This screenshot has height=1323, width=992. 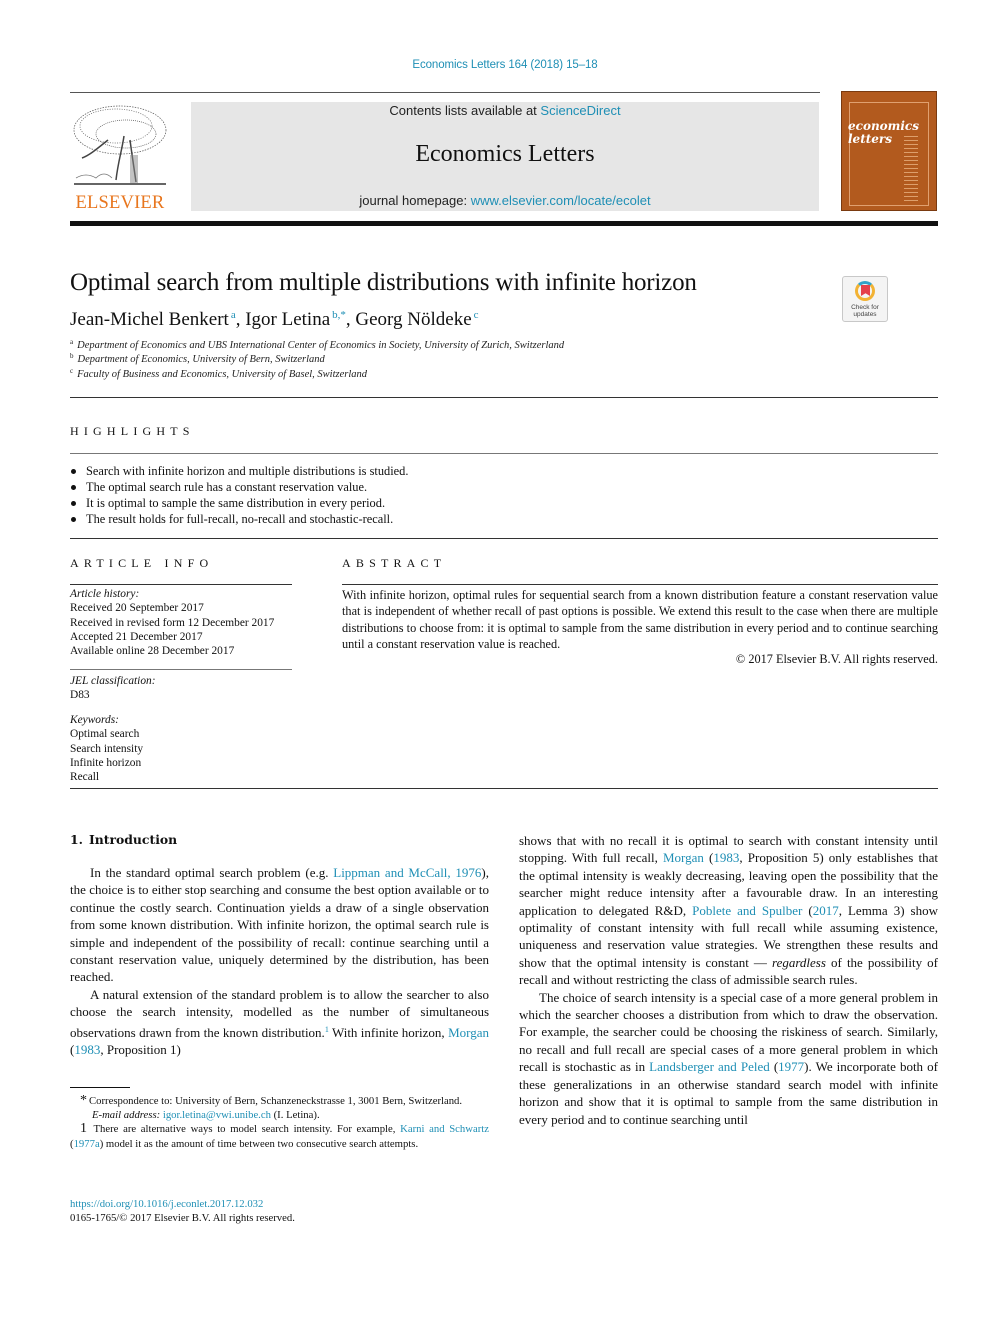 I want to click on footnote-mark: 1, so click(x=83, y=1129).